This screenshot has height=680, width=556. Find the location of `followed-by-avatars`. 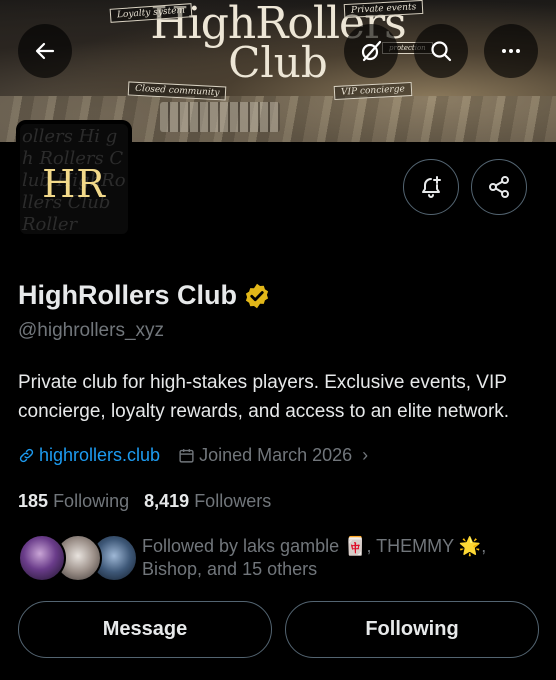

followed-by-avatars is located at coordinates (78, 558).